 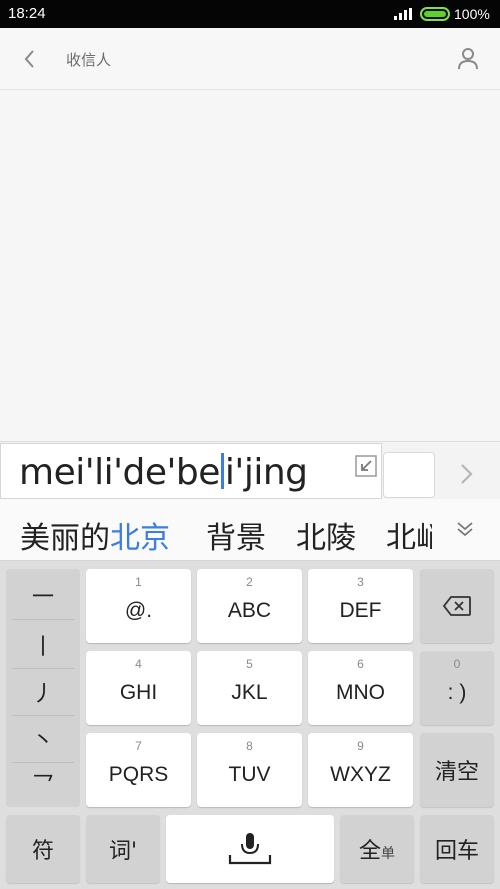 What do you see at coordinates (138, 606) in the screenshot?
I see `key-1: 1 @.` at bounding box center [138, 606].